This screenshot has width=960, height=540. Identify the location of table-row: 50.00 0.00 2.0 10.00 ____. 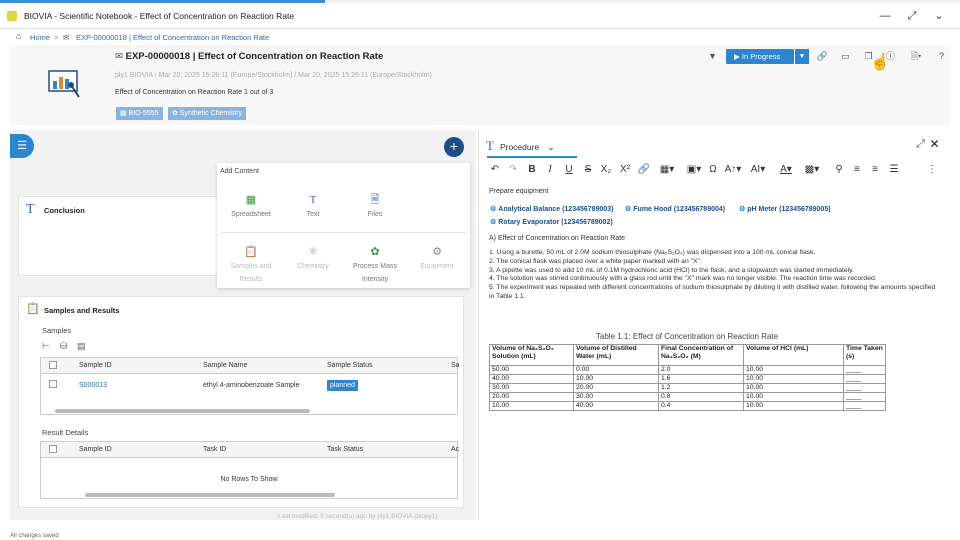
(687, 370).